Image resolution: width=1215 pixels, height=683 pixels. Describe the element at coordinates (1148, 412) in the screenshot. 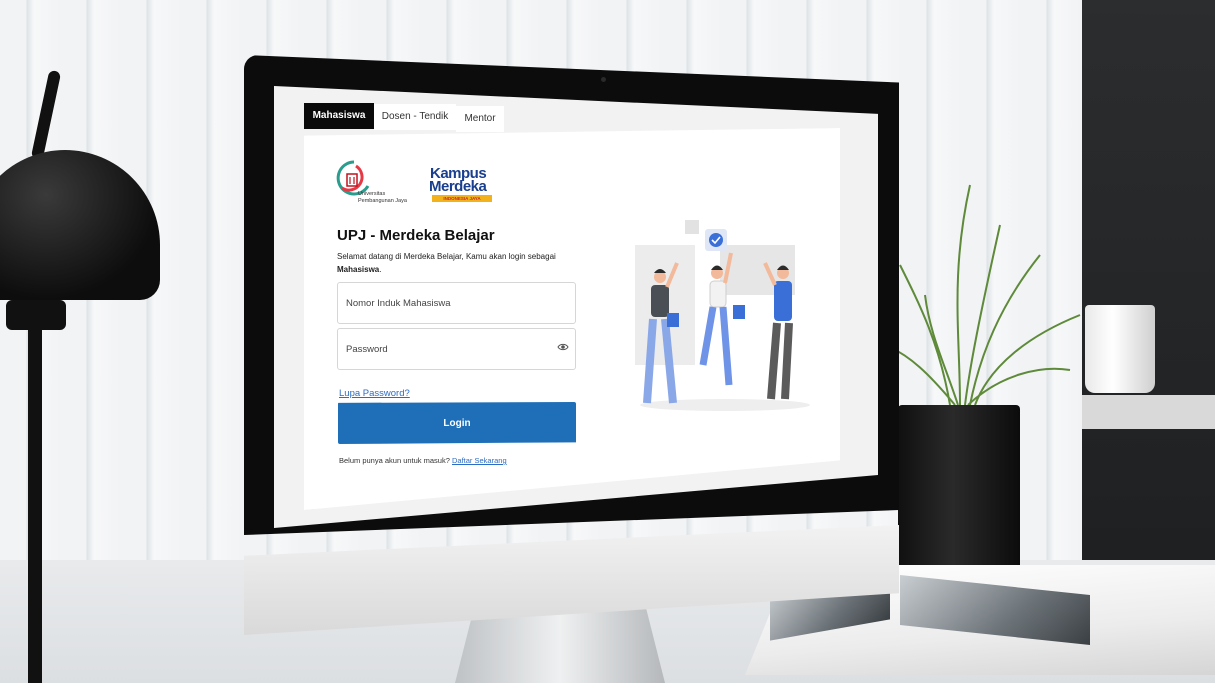

I see `background-shelf-board` at that location.